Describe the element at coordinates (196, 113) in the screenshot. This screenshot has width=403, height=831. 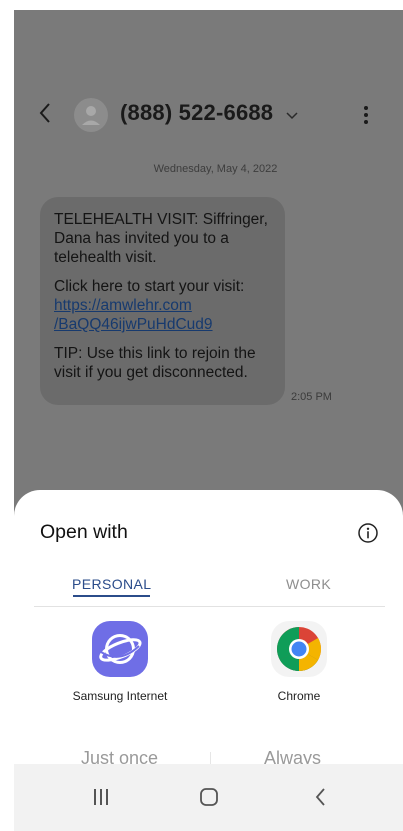
I see `contact-name: (888) 522-6688` at that location.